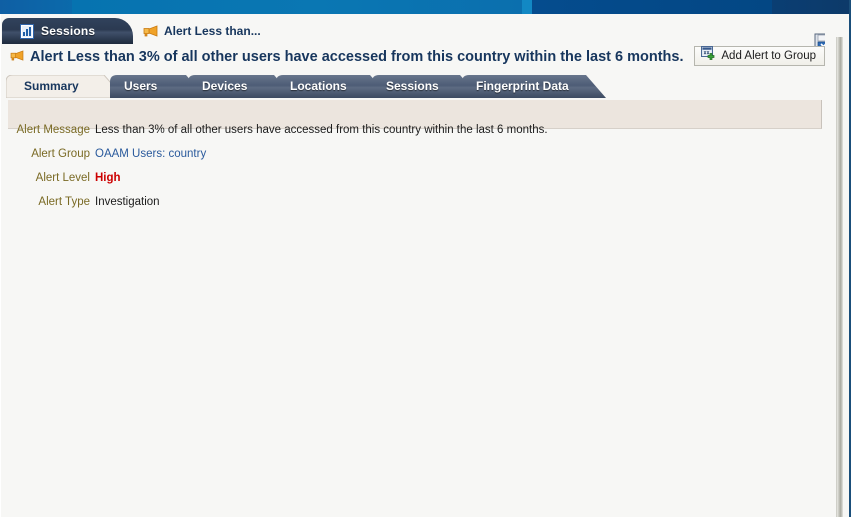 The height and width of the screenshot is (517, 851). I want to click on add-alert-to-group-label: Add Alert to Group, so click(768, 56).